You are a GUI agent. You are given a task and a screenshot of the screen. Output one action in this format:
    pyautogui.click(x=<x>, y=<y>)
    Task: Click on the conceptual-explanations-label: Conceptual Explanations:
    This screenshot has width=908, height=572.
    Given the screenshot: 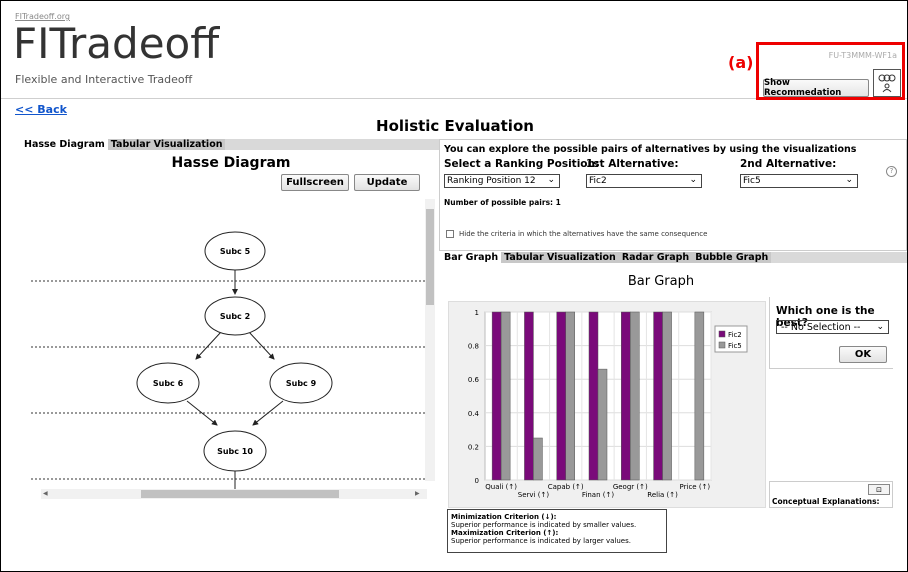 What is the action you would take?
    pyautogui.click(x=826, y=501)
    